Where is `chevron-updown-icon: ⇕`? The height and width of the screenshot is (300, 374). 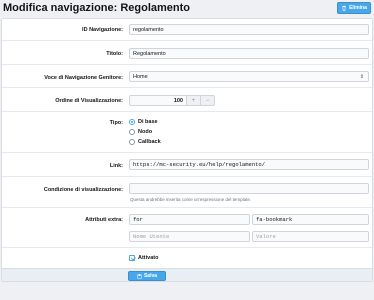 chevron-updown-icon: ⇕ is located at coordinates (361, 77).